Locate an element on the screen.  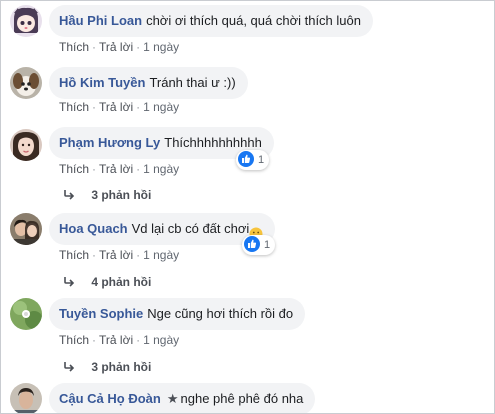
comment-author: Phạm Hương Ly is located at coordinates (109, 142).